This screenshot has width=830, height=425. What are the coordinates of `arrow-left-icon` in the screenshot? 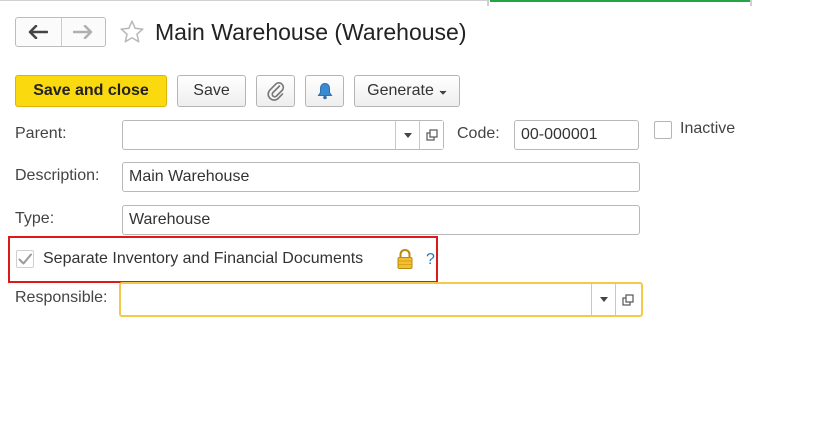 It's located at (39, 32).